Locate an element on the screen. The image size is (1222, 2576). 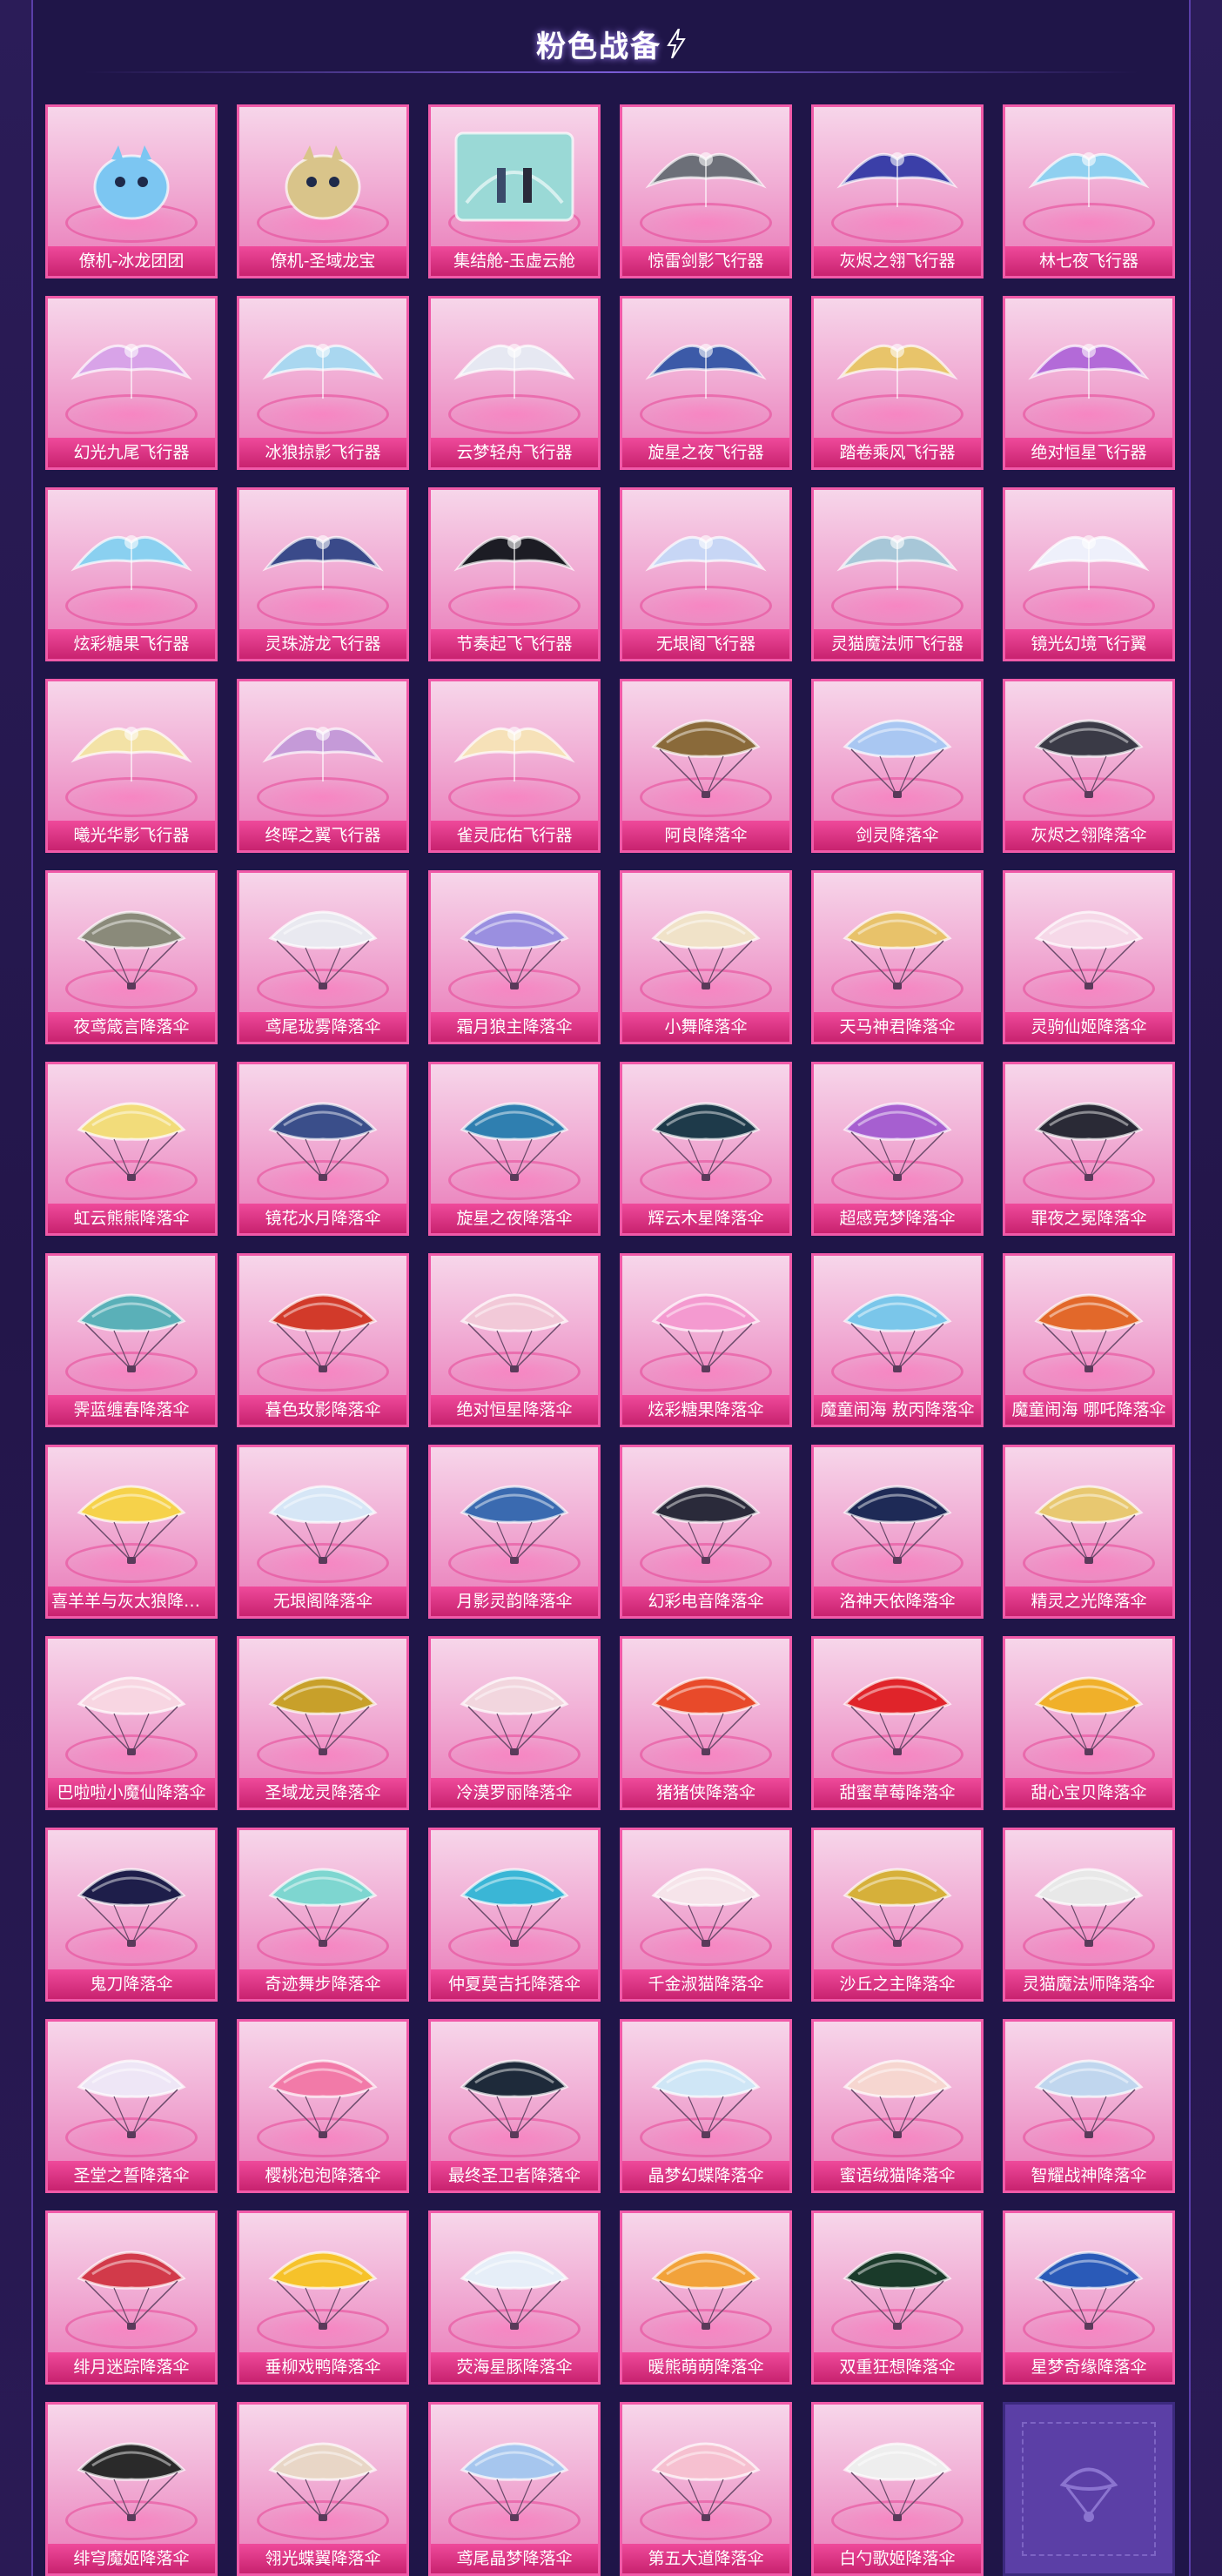
item-card: 灵珠游龙飞行器 is located at coordinates (323, 574).